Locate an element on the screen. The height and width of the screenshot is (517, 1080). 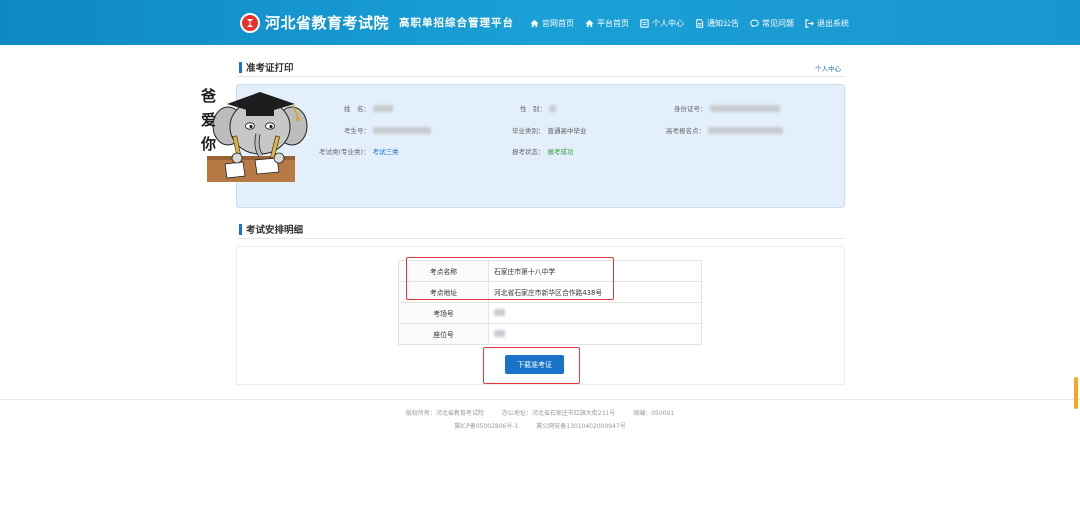
ticket-print-title: 准考证打印 is located at coordinates (270, 68).